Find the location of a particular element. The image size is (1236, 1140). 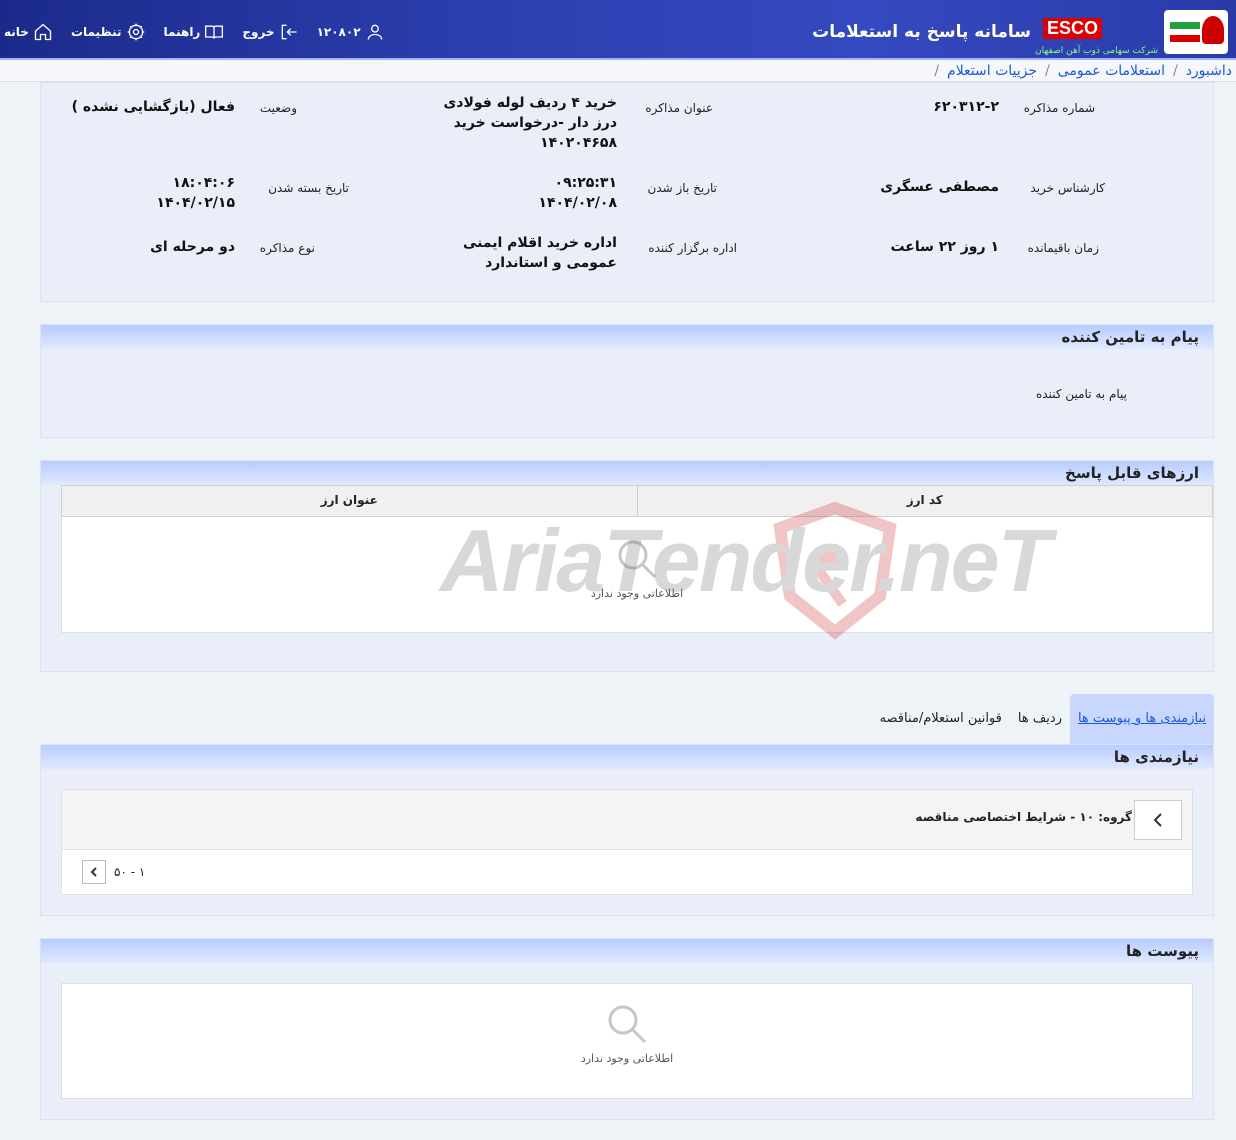

tab-requirements-attachments: نیازمندی ها و پیوست ها is located at coordinates (1141, 719).